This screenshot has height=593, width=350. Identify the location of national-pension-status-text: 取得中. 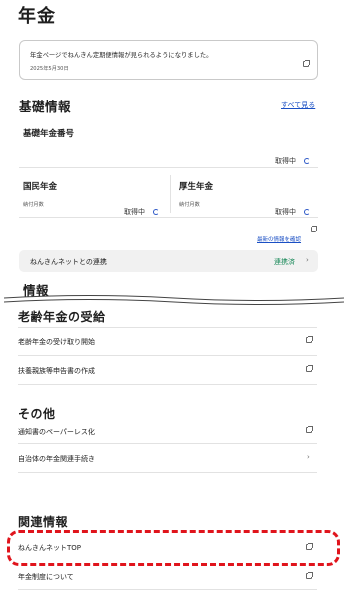
(134, 212).